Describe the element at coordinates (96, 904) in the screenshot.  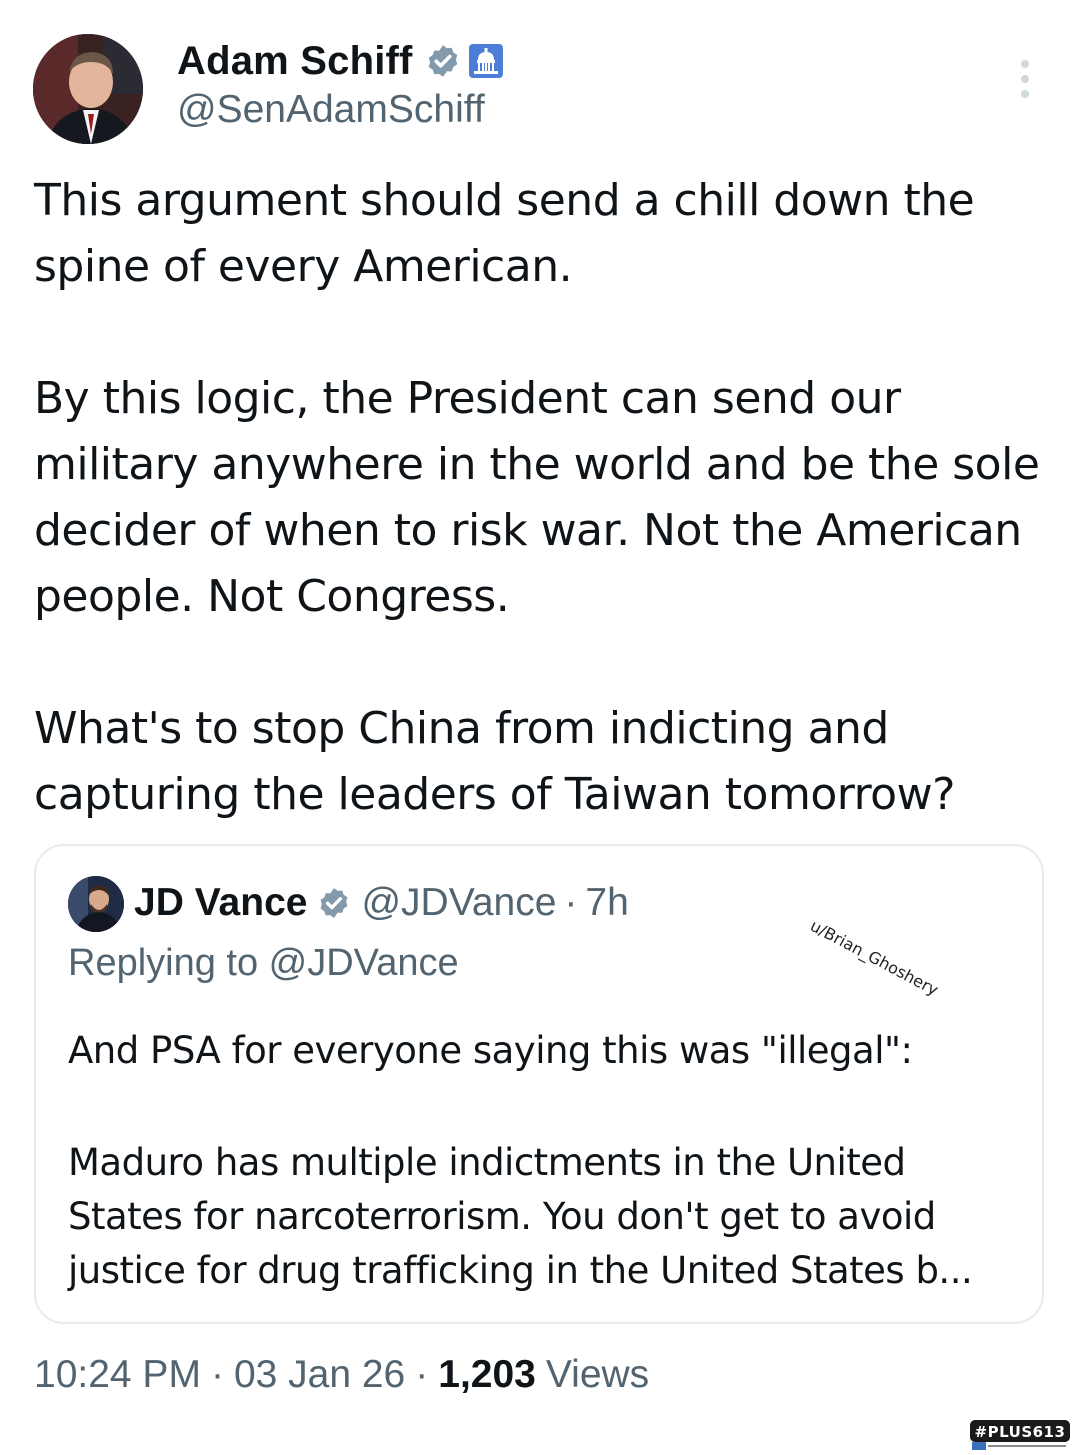
I see `quoted-author-avatar` at that location.